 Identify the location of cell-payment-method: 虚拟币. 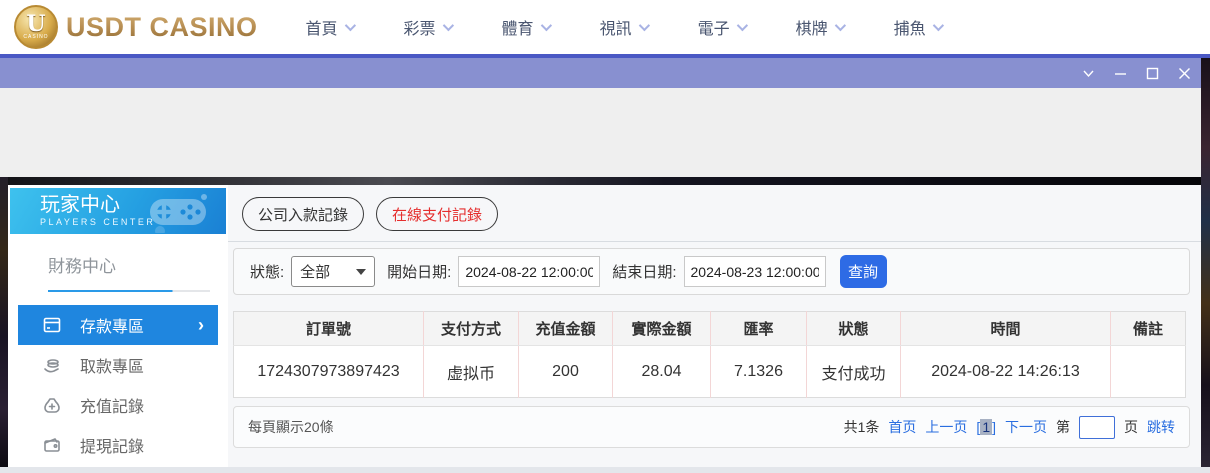
(471, 371).